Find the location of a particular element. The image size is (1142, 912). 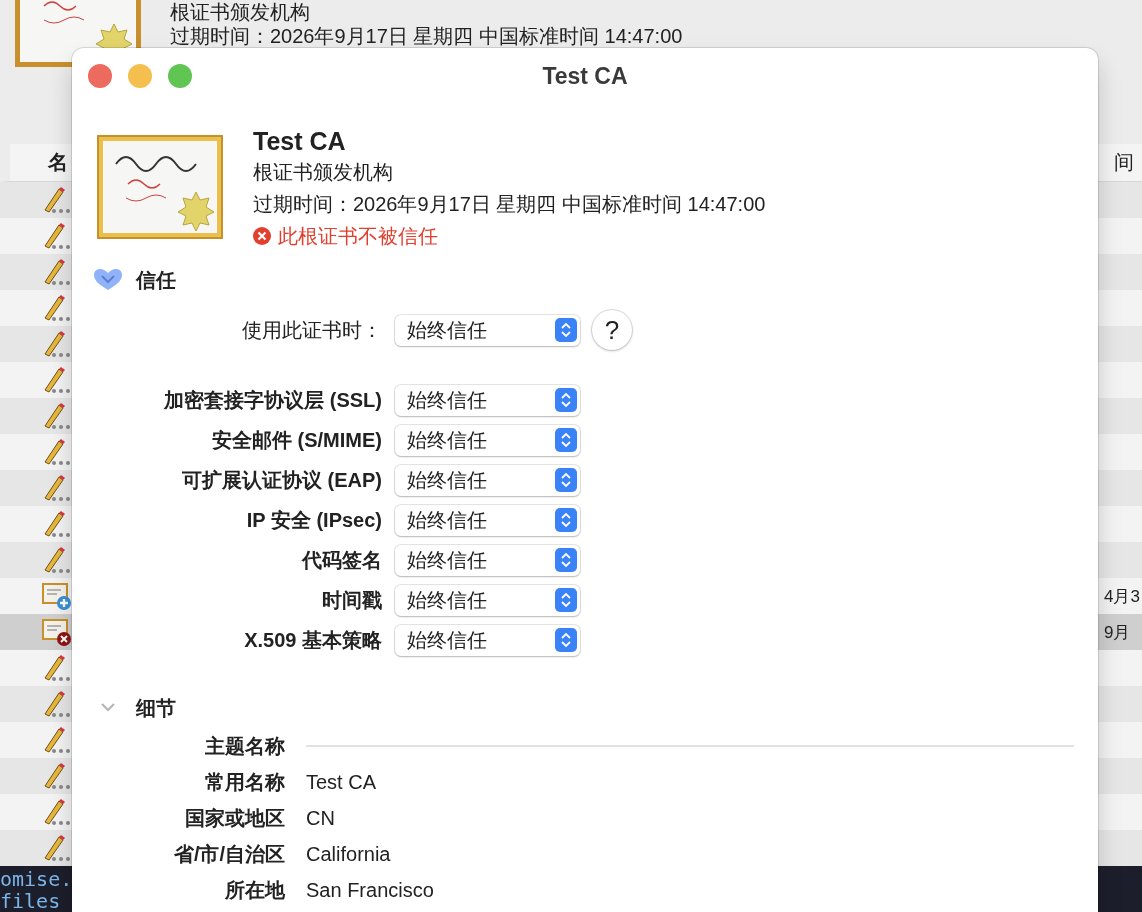

terminal-line: files is located at coordinates (30, 901).